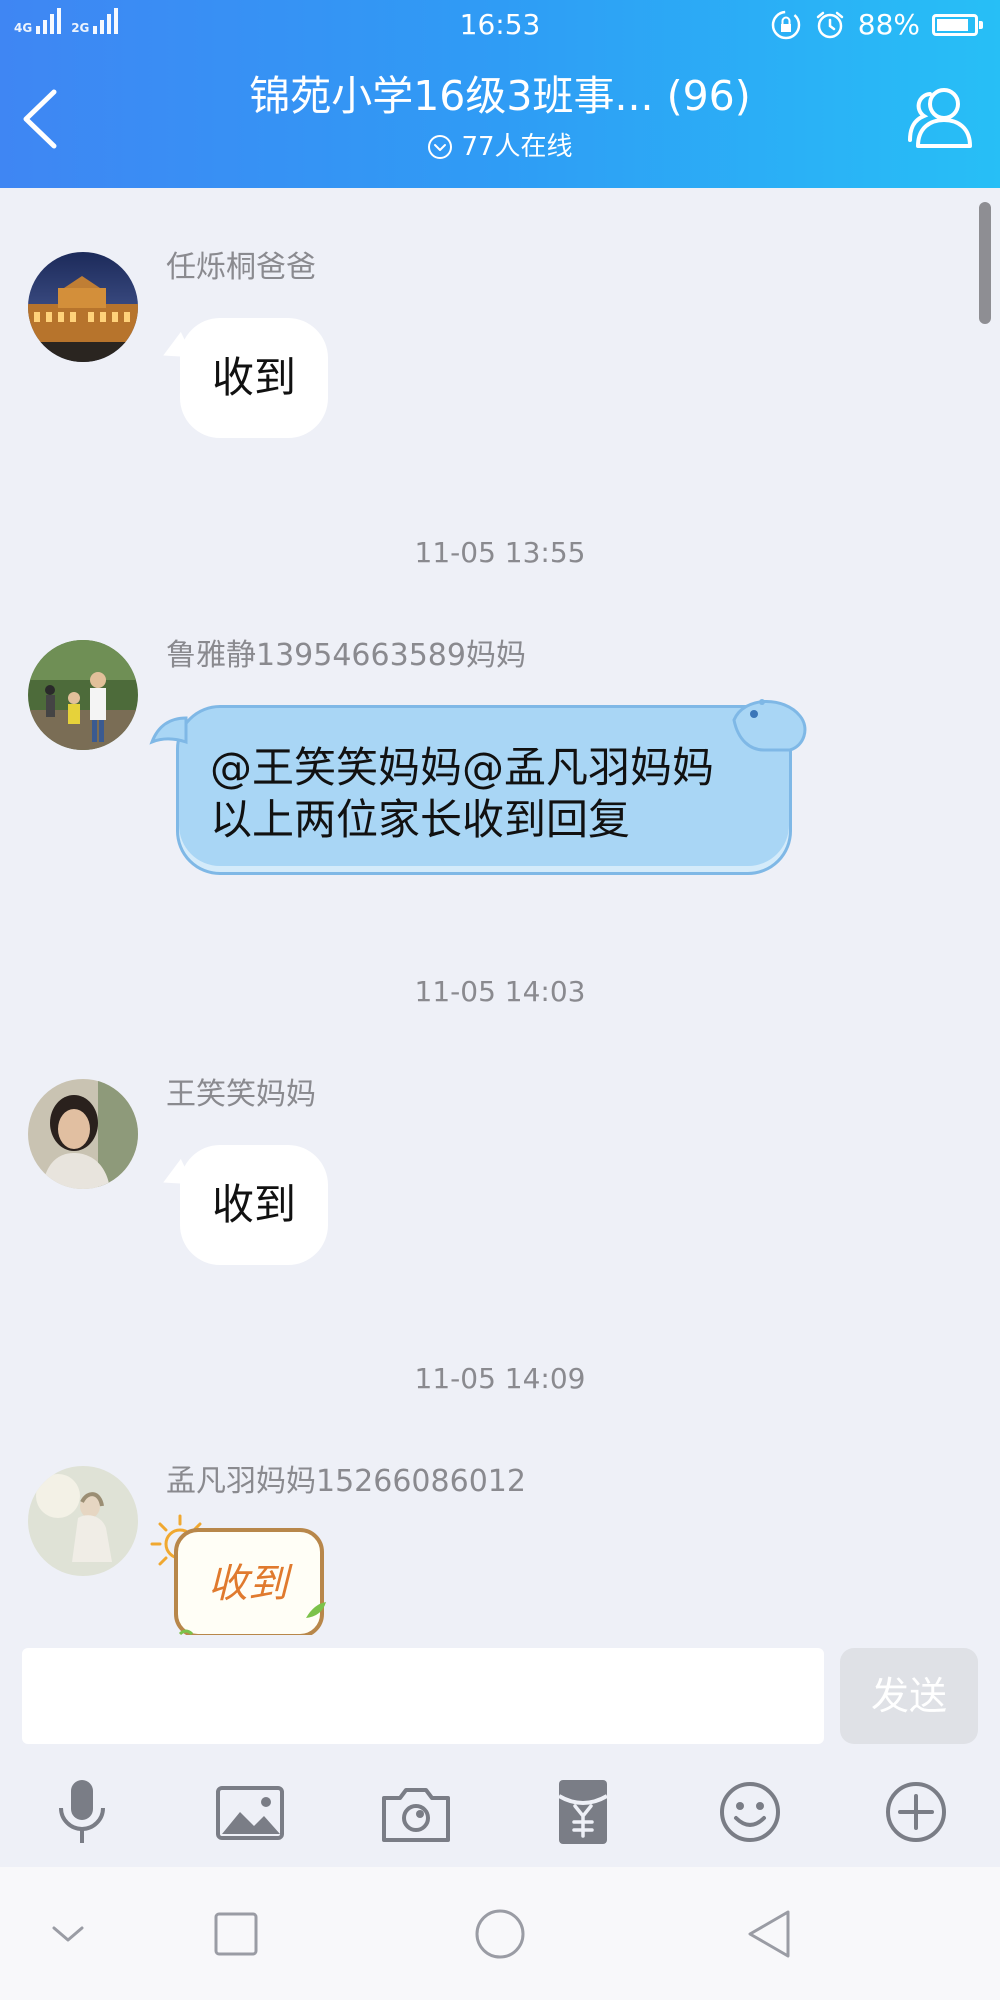  Describe the element at coordinates (500, 1934) in the screenshot. I see `circle-icon` at that location.